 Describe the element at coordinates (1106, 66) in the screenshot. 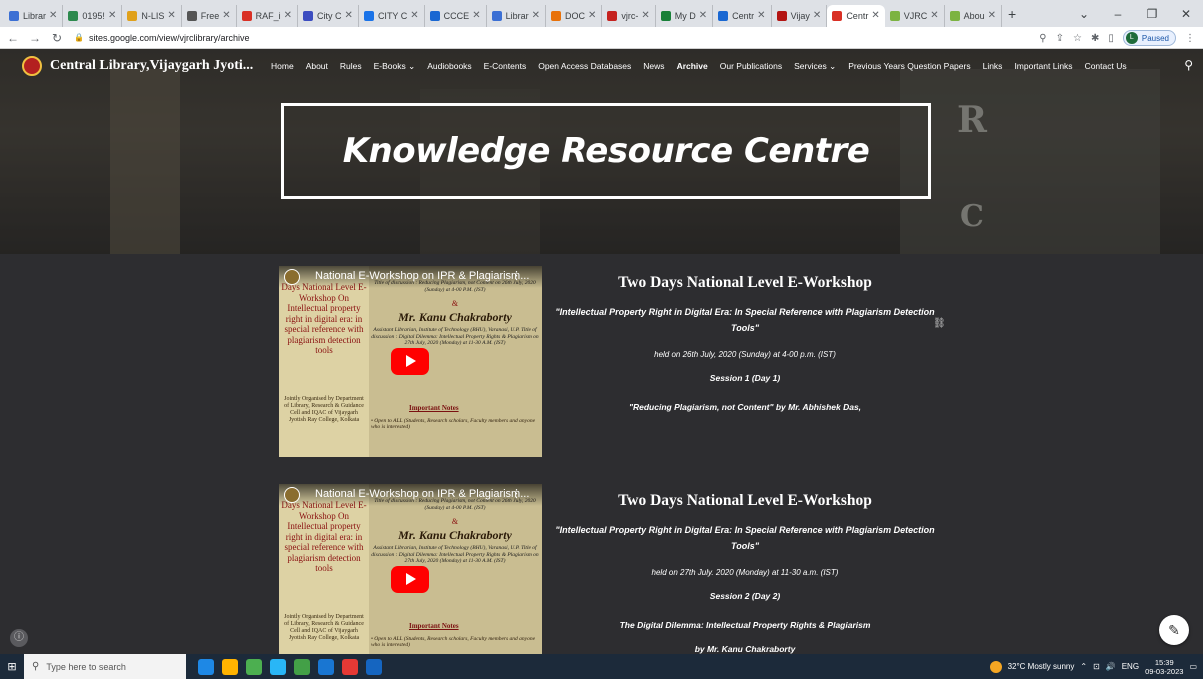

I see `nav-item: Contact Us` at that location.